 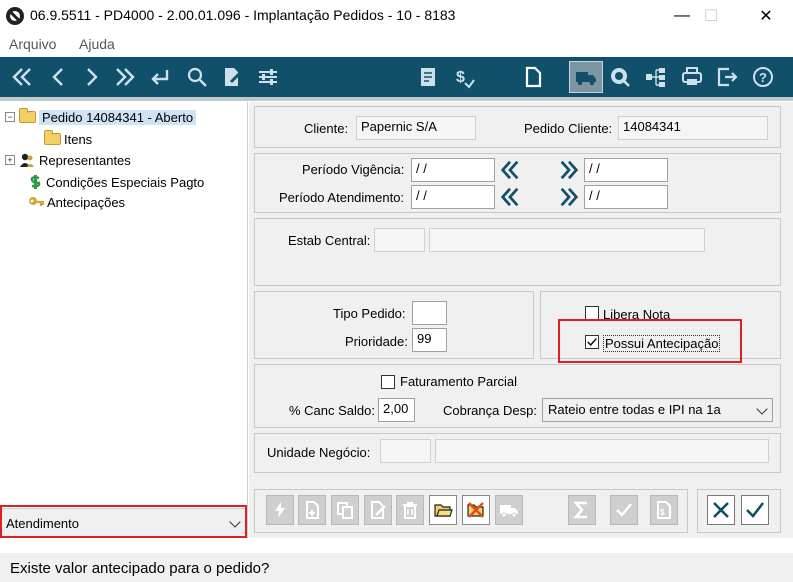 What do you see at coordinates (567, 240) in the screenshot?
I see `estab-name-field` at bounding box center [567, 240].